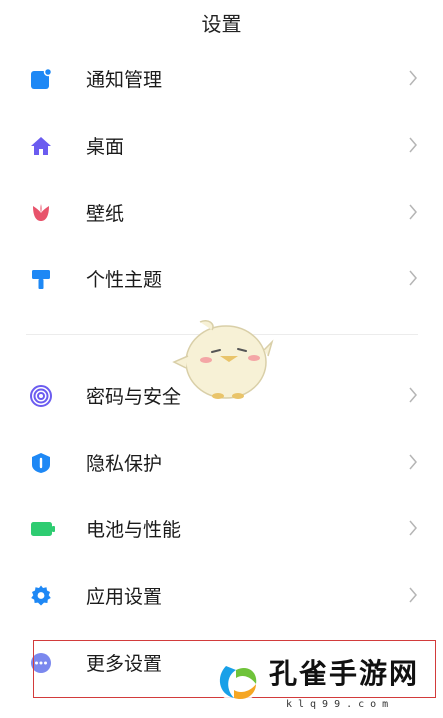 This screenshot has width=443, height=718. What do you see at coordinates (221, 145) in the screenshot?
I see `settings-item-desktop: 桌面` at bounding box center [221, 145].